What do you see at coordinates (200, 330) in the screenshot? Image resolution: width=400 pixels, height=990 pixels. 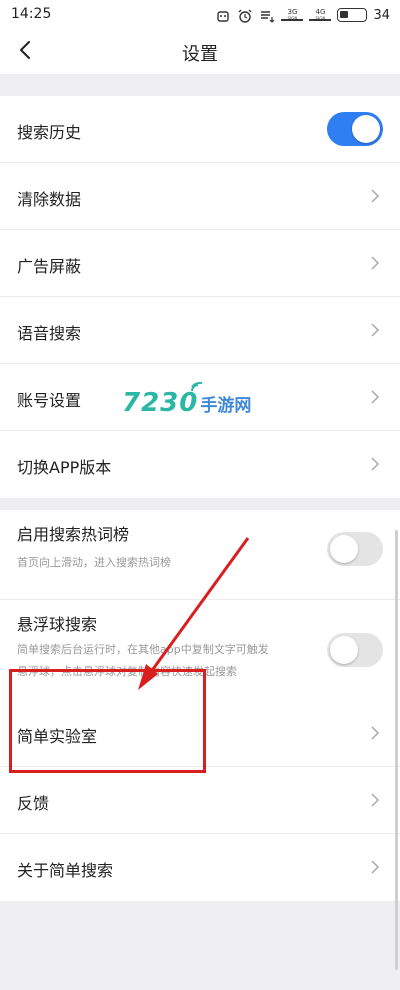 I see `row-voice-search: 语音搜索` at bounding box center [200, 330].